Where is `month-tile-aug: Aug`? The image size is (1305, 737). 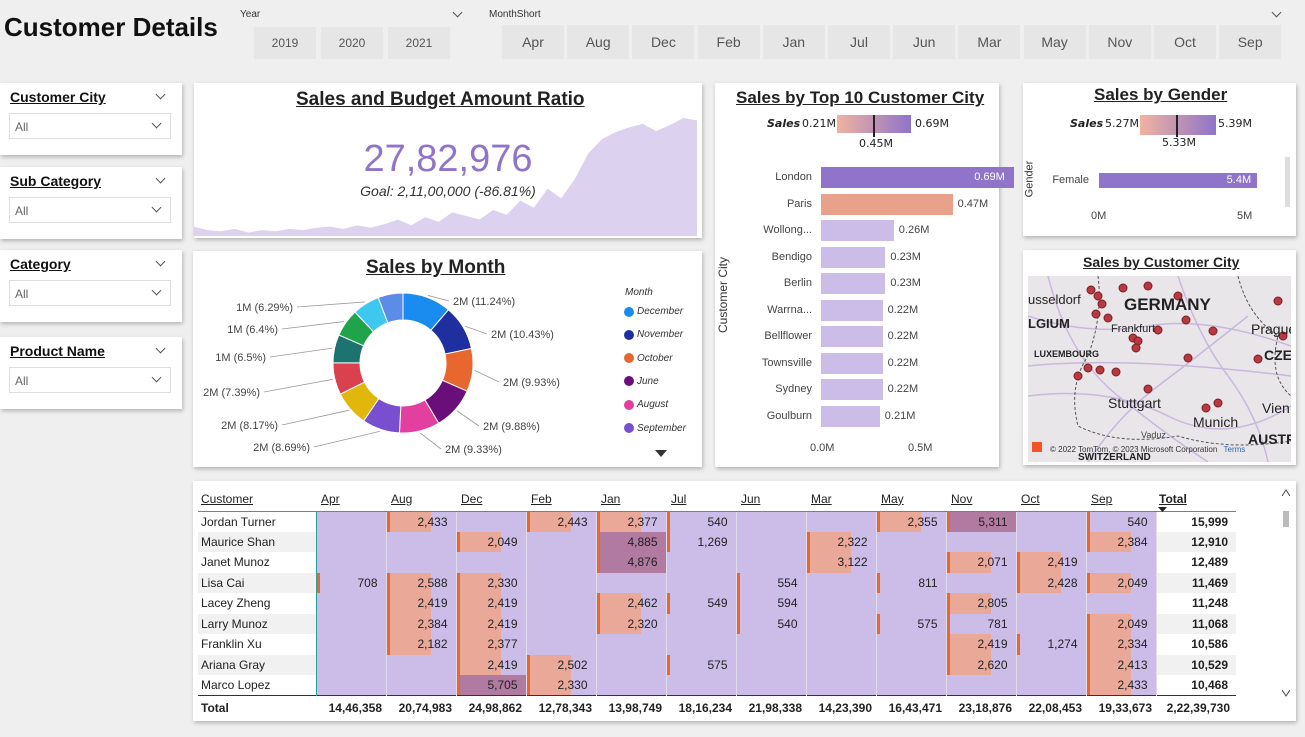
month-tile-aug: Aug is located at coordinates (598, 42).